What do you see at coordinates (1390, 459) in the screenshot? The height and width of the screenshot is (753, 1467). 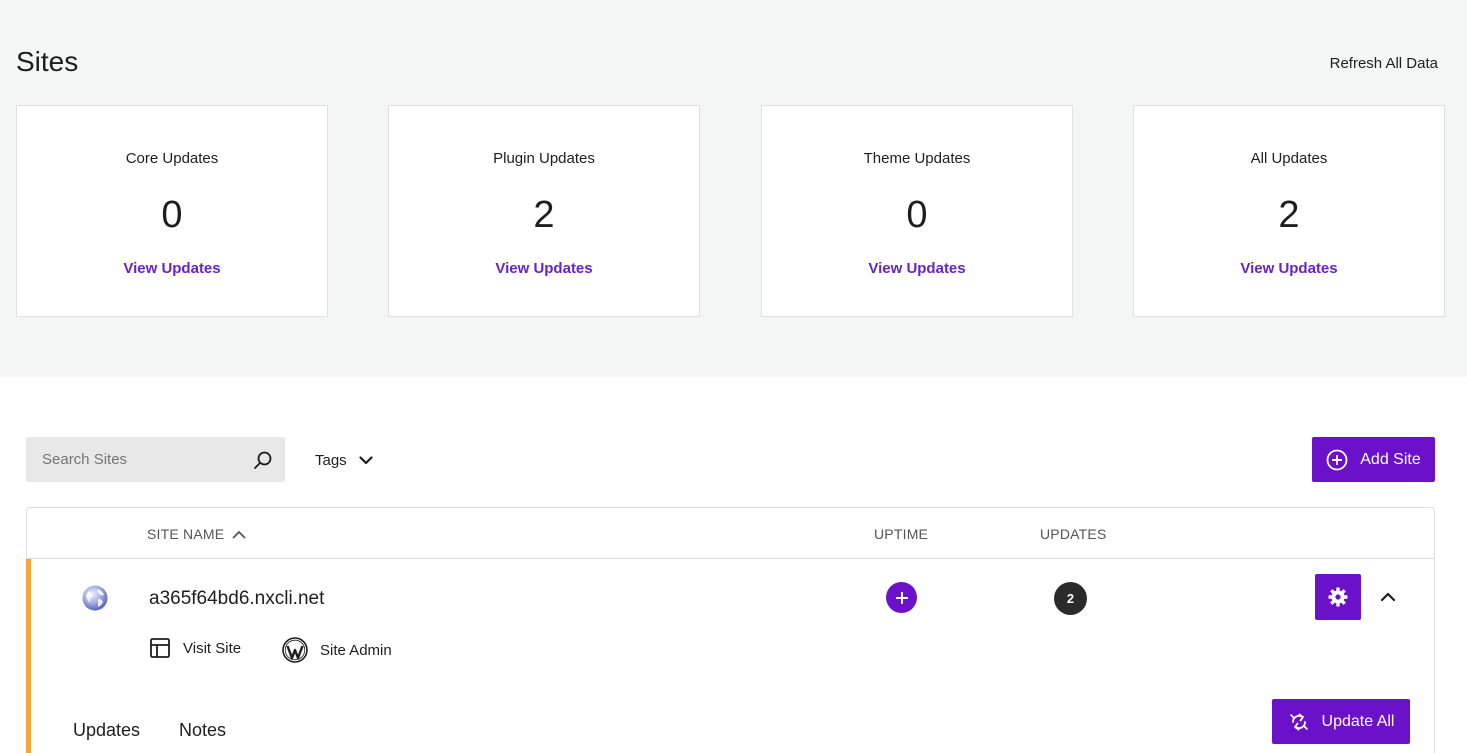 I see `add-site-label: Add Site` at bounding box center [1390, 459].